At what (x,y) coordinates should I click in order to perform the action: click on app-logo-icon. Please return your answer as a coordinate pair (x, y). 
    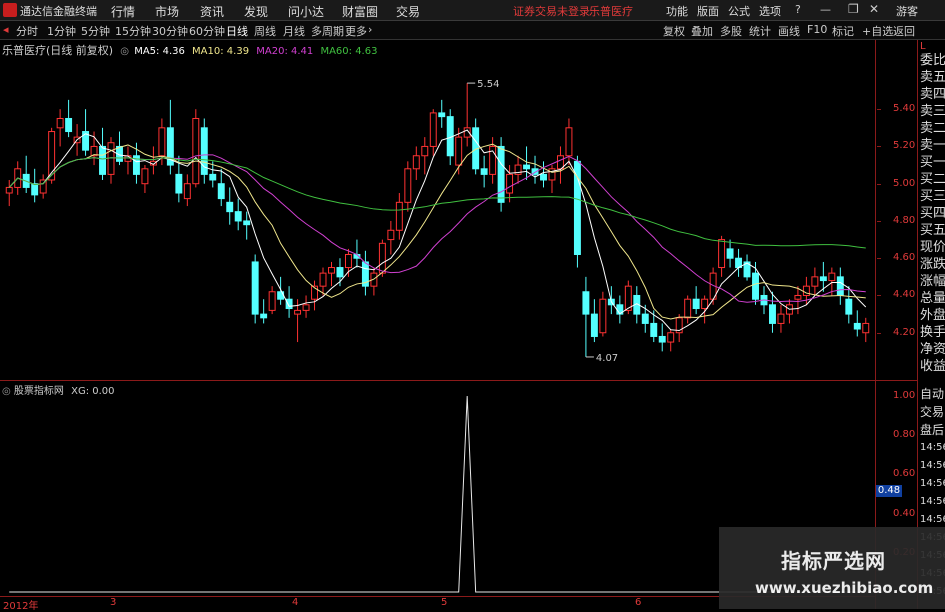
    Looking at the image, I should click on (10, 10).